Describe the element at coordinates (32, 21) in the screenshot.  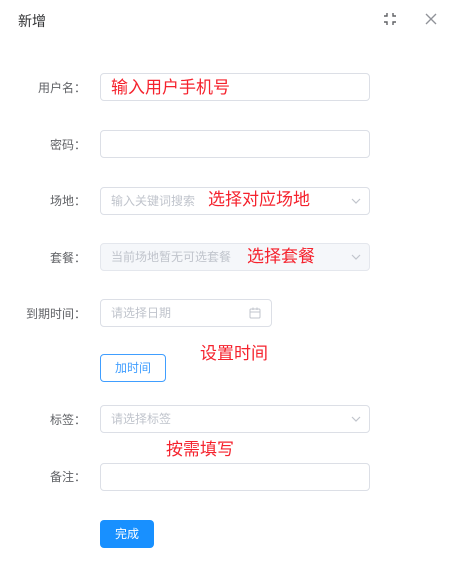
I see `dialog-title: 新增` at that location.